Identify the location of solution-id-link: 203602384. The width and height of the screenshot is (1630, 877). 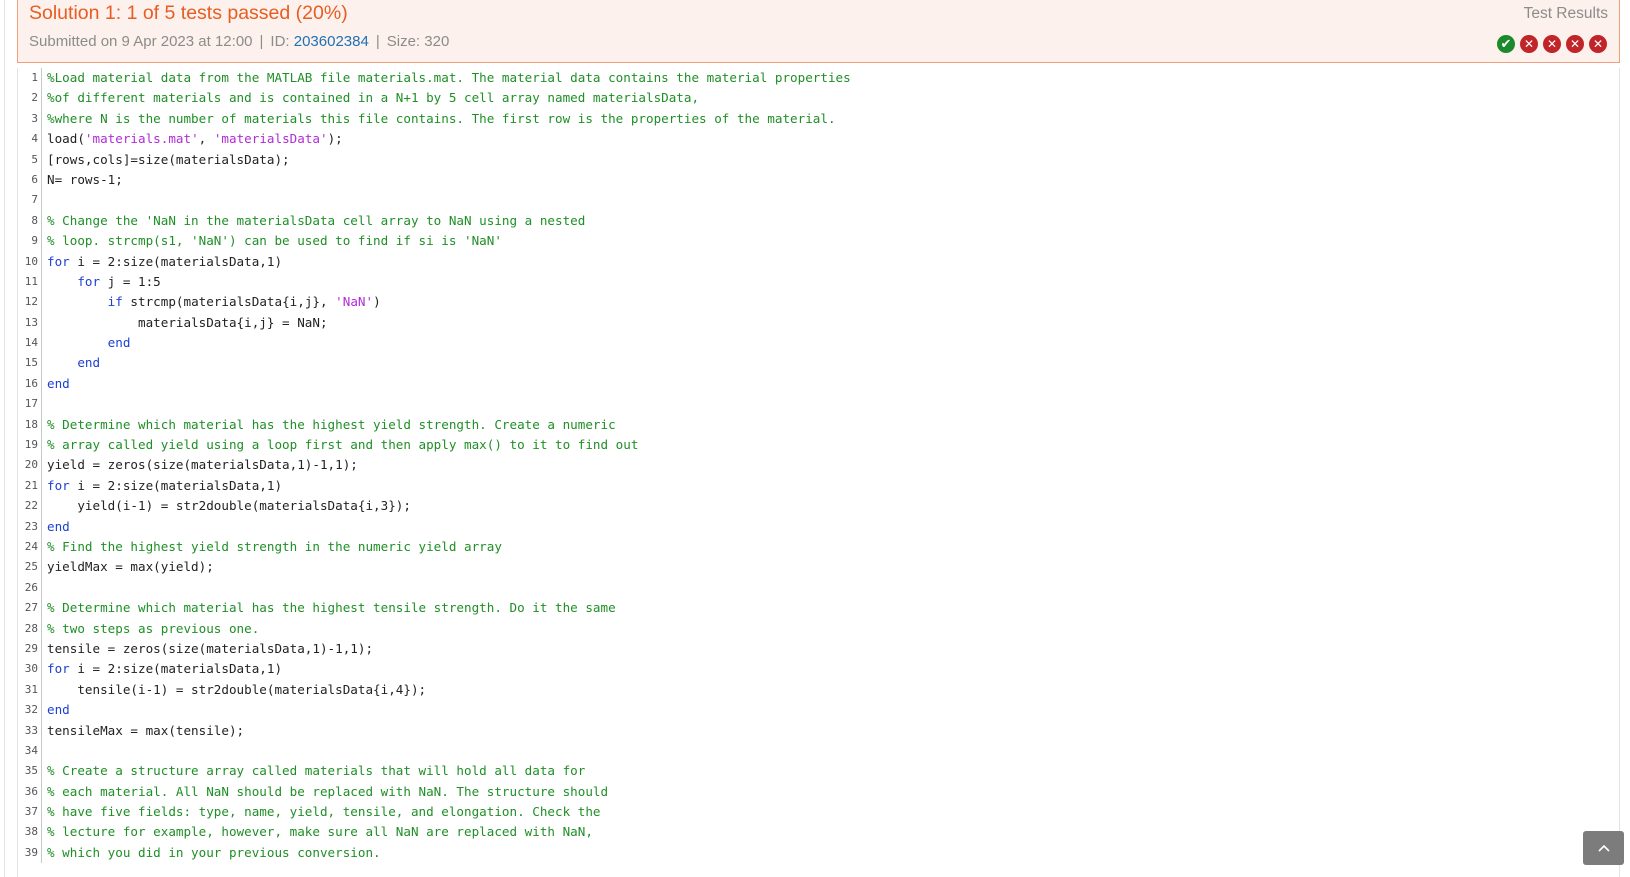
(331, 41).